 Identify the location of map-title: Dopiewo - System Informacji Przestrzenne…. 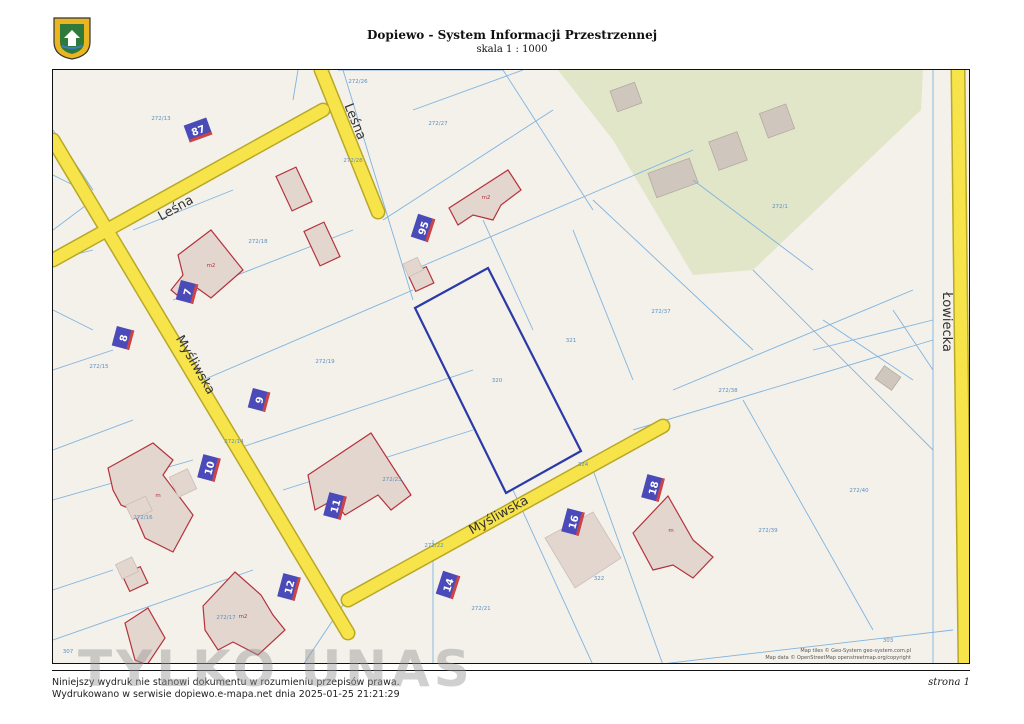
(512, 35).